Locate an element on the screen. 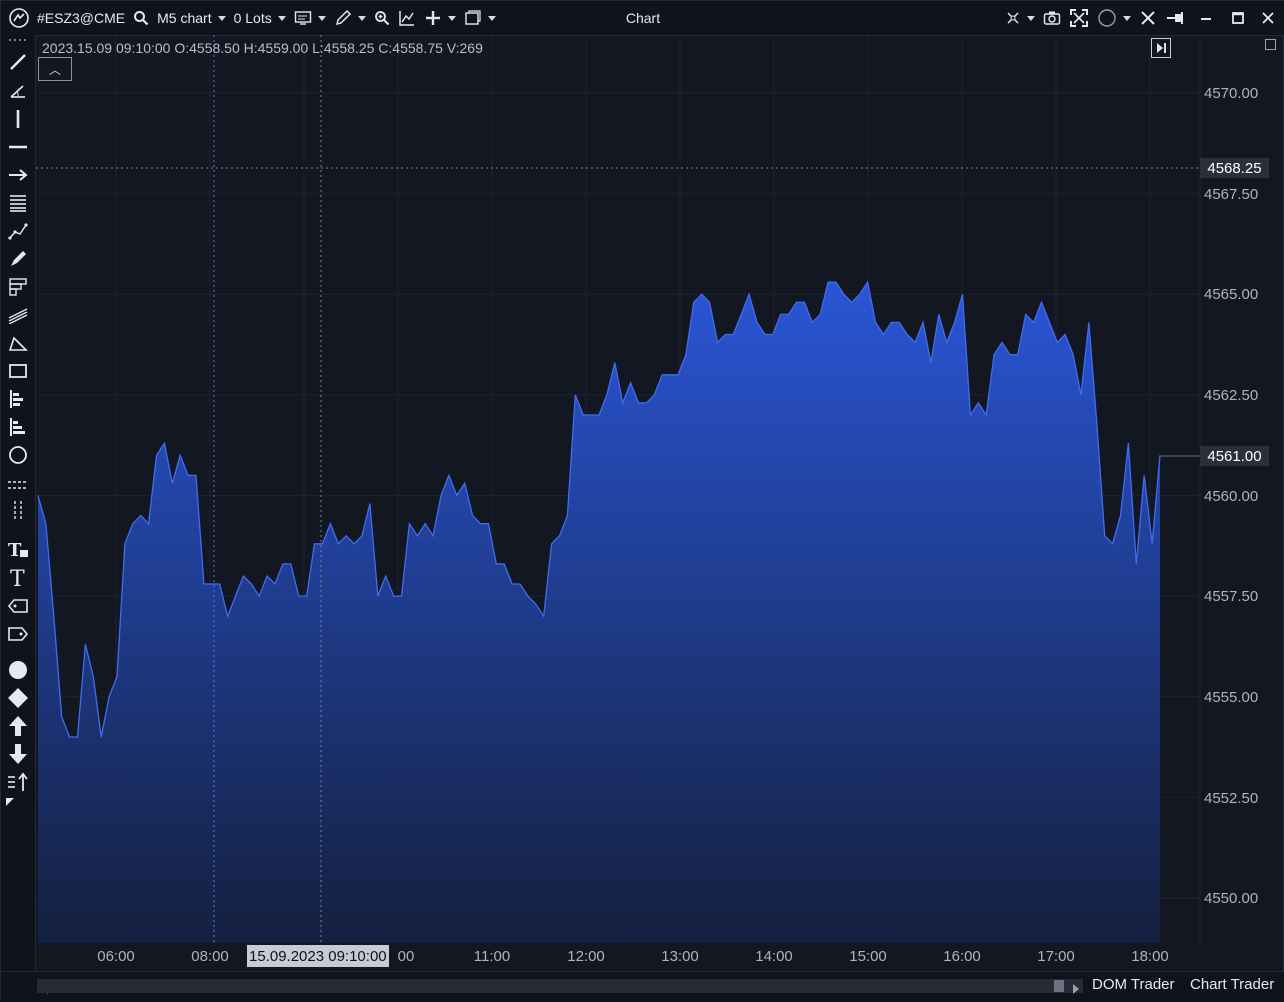 Image resolution: width=1284 pixels, height=1002 pixels. skip-end-icon is located at coordinates (1161, 48).